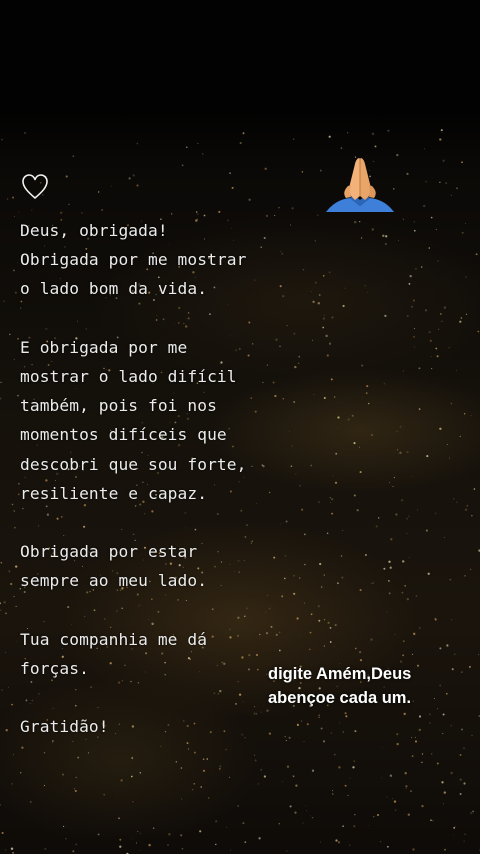  Describe the element at coordinates (360, 185) in the screenshot. I see `folded-hands-icon` at that location.